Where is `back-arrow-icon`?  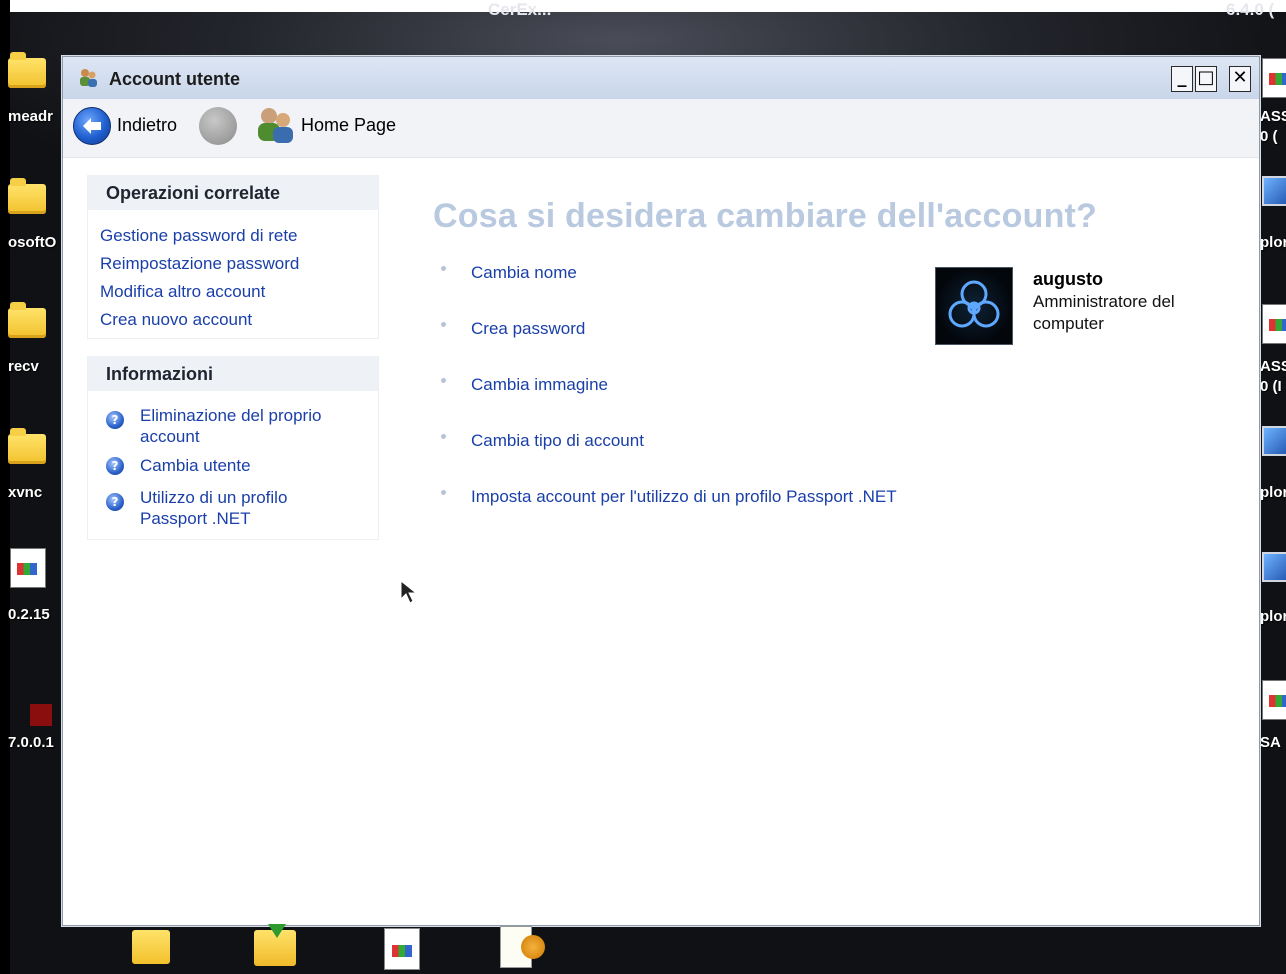
back-arrow-icon is located at coordinates (92, 126).